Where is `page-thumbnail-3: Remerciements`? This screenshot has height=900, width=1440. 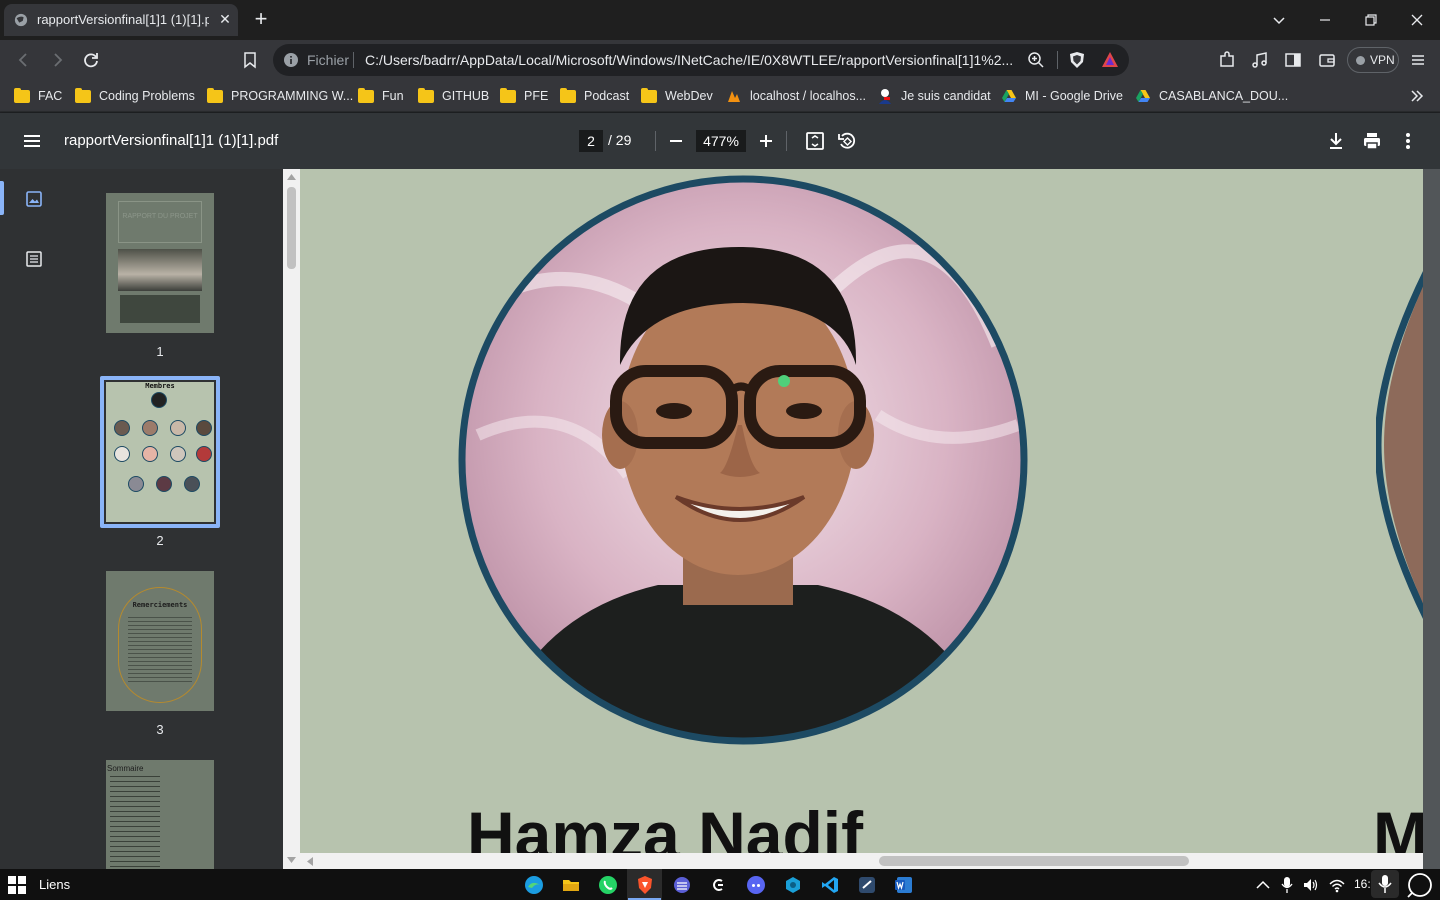
page-thumbnail-3: Remerciements is located at coordinates (160, 641).